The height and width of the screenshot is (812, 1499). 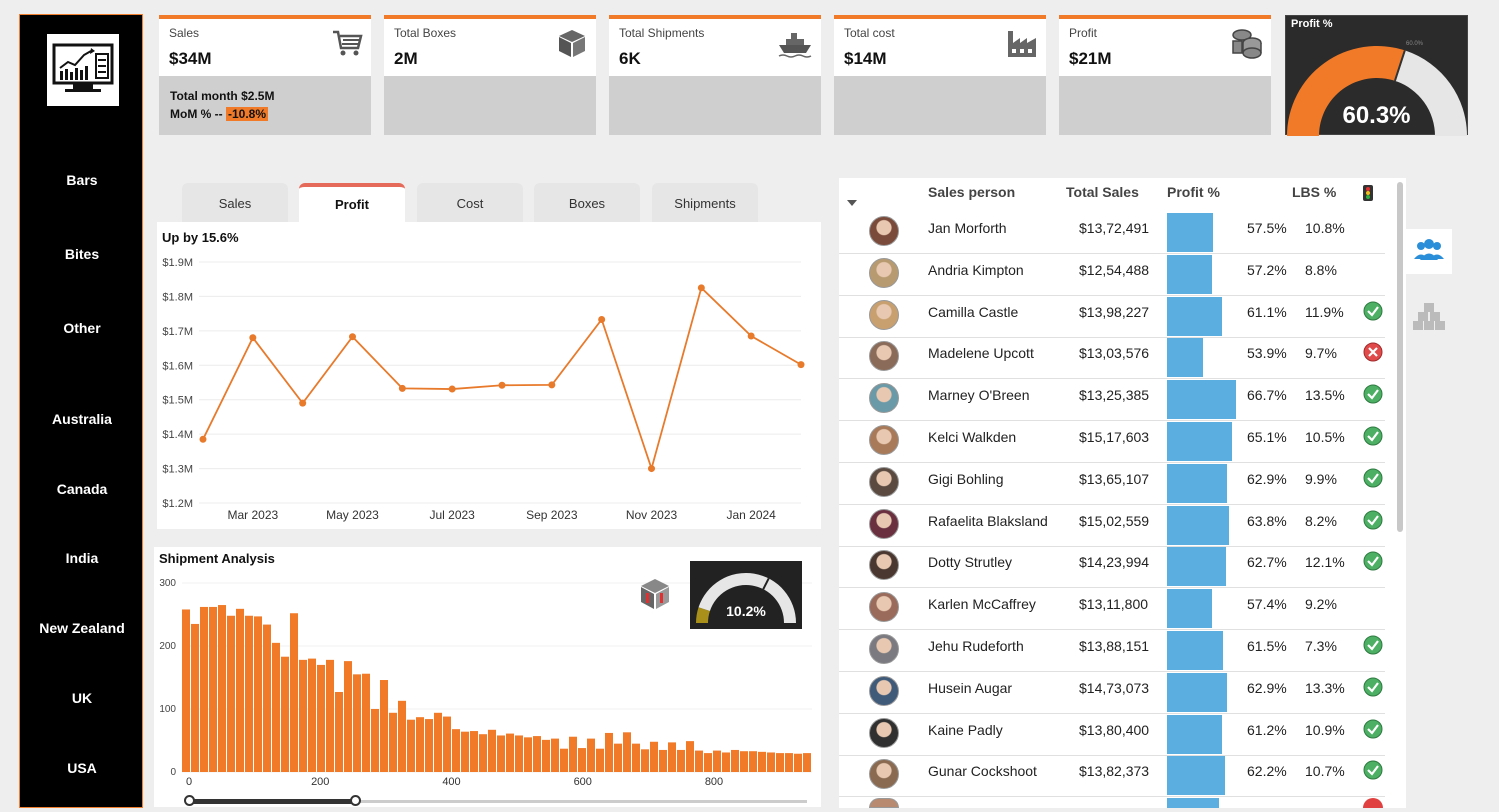 I want to click on y-tick-label: $1.3M, so click(x=177, y=470).